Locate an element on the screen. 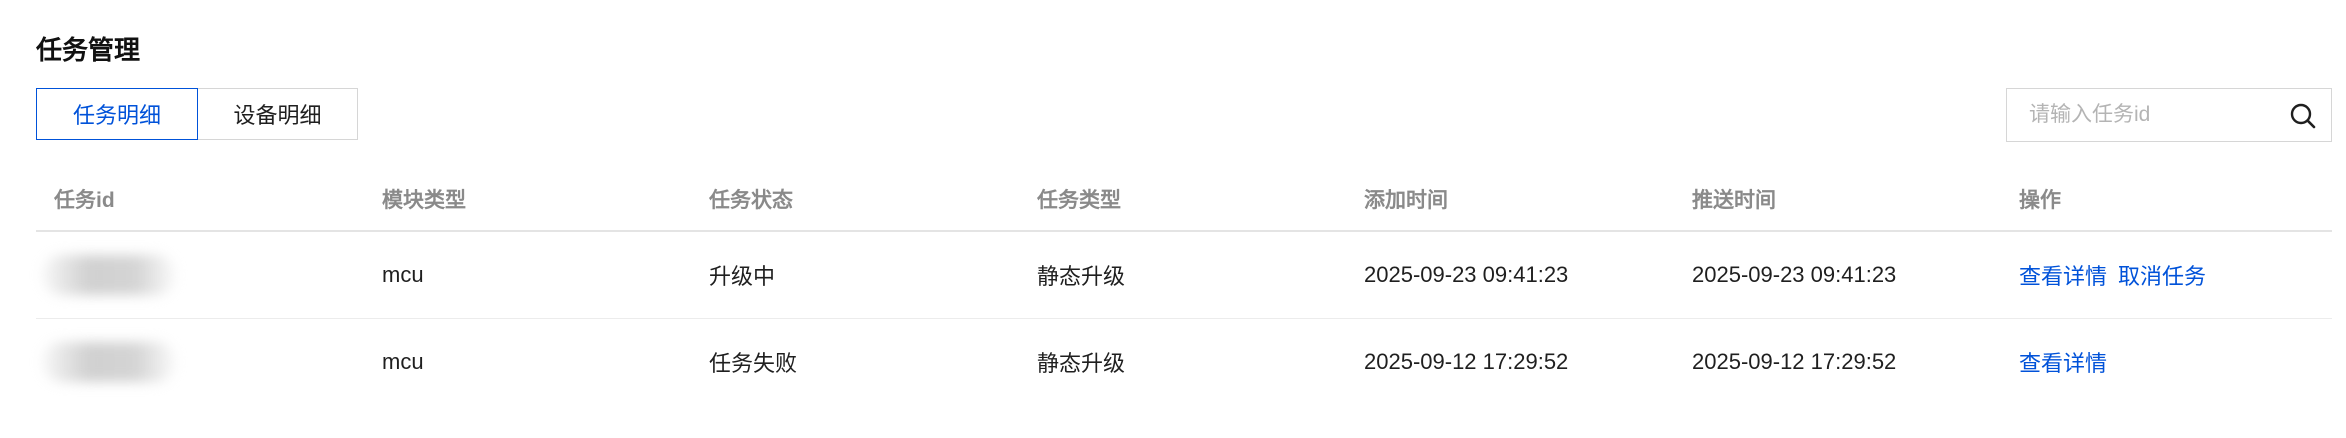 The height and width of the screenshot is (438, 2346). detail-tabs: 任务明细 设备明细 is located at coordinates (197, 114).